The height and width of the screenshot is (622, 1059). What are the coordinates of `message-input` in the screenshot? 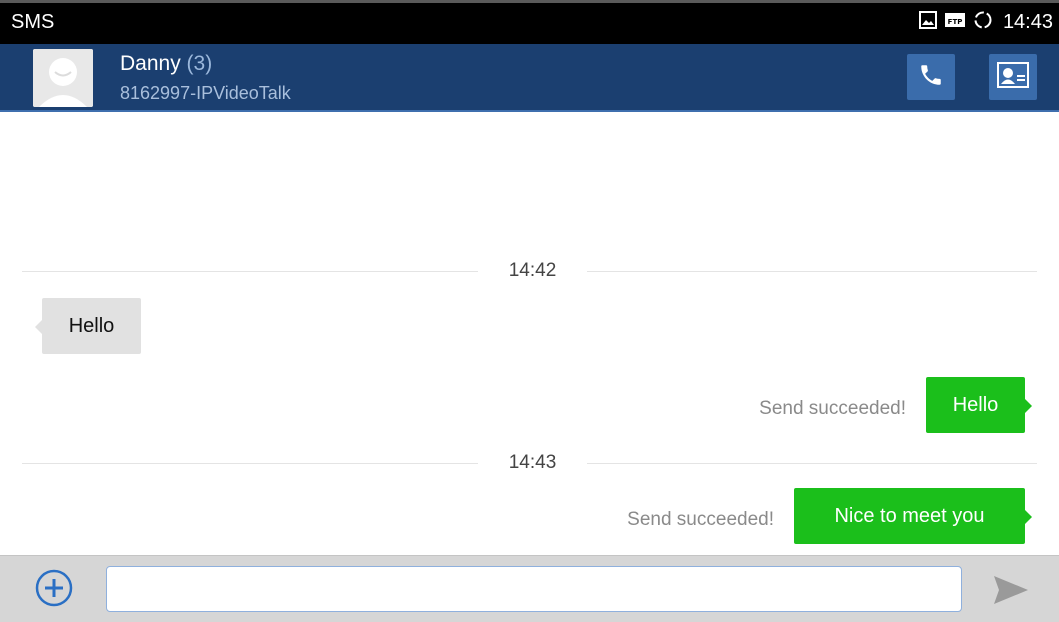 It's located at (534, 589).